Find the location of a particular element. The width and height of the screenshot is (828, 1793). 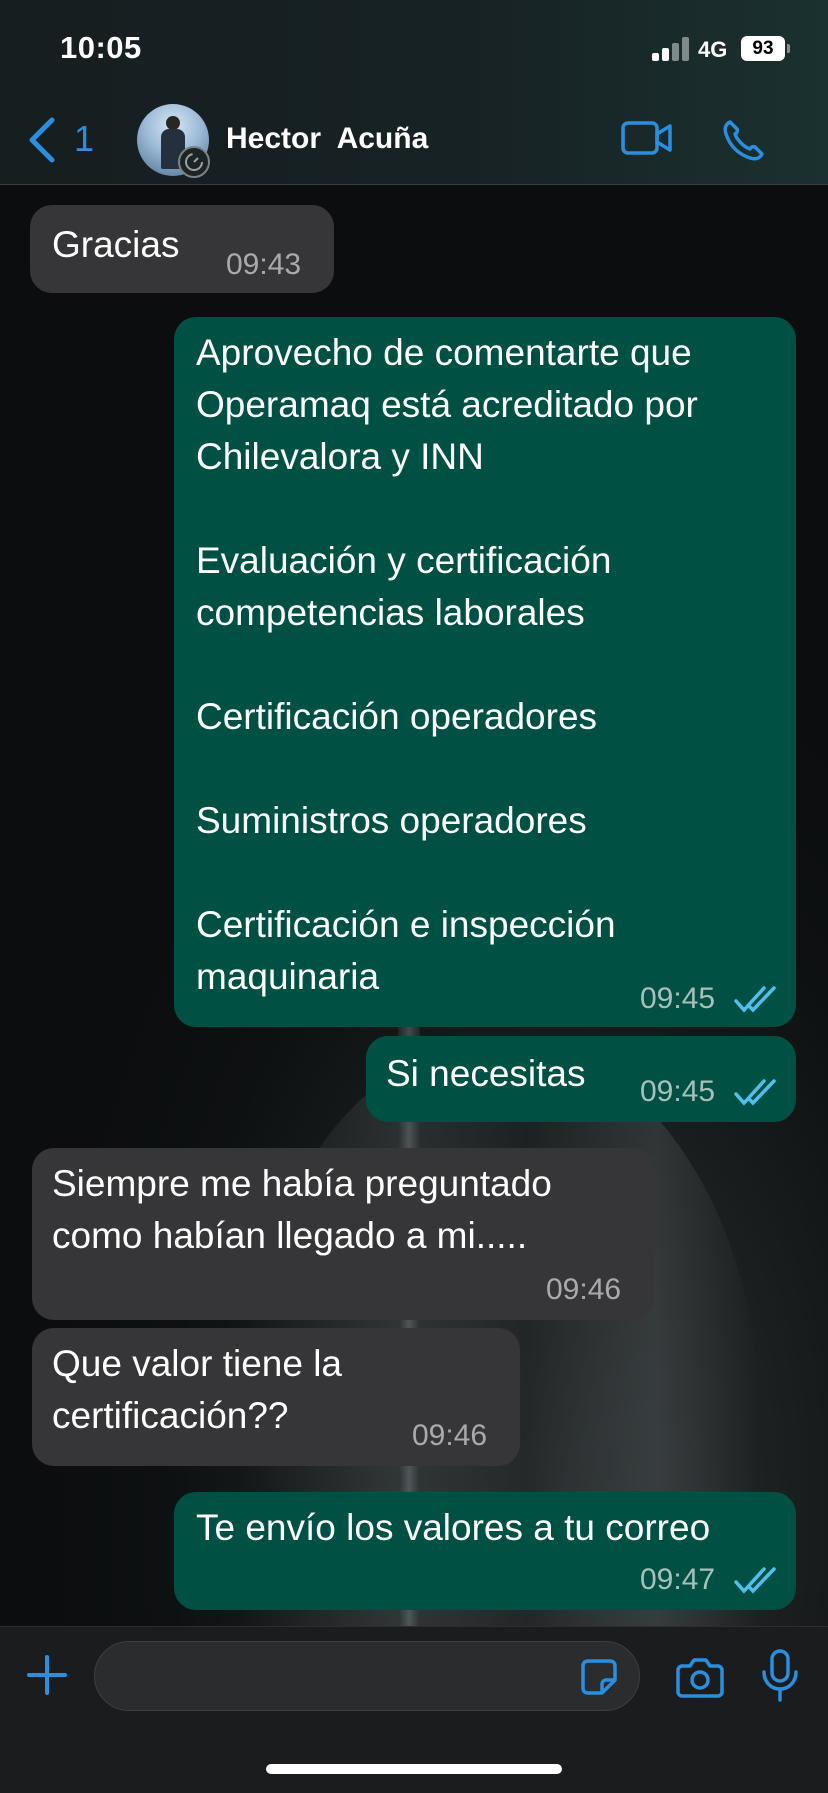

chevron-left-icon is located at coordinates (42, 140).